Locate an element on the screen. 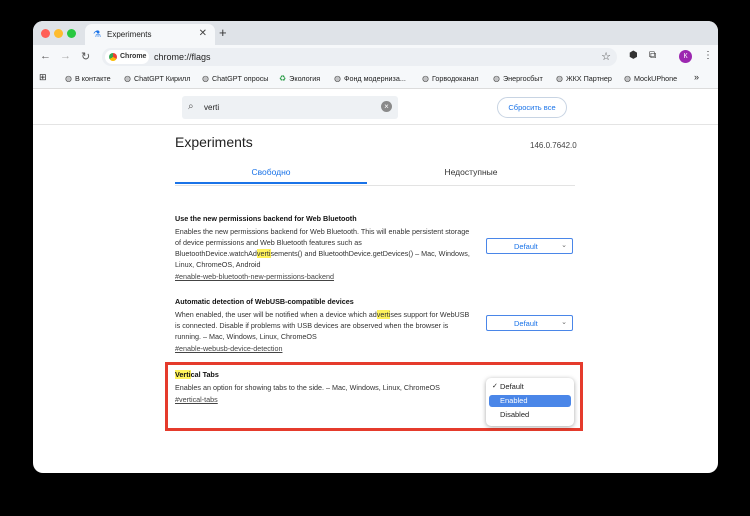 Image resolution: width=750 pixels, height=516 pixels. tab-title: Experiments is located at coordinates (129, 34).